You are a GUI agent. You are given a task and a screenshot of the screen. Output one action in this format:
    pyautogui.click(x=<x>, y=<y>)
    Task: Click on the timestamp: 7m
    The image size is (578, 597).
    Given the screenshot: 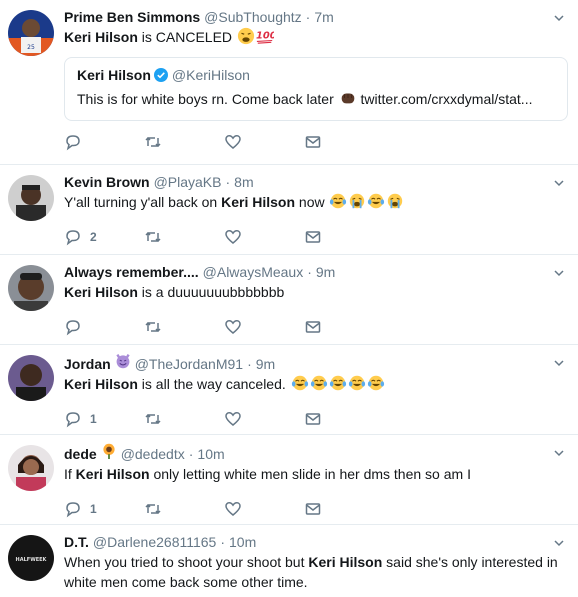 What is the action you would take?
    pyautogui.click(x=323, y=17)
    